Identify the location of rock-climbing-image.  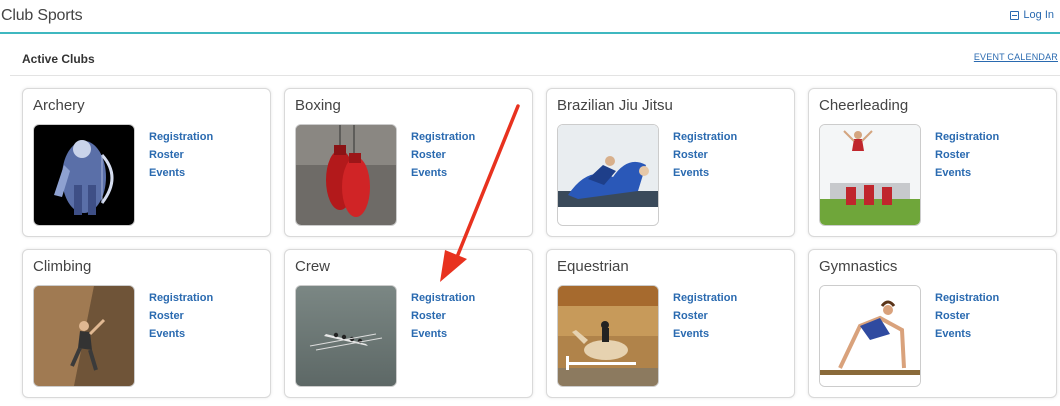
(84, 336).